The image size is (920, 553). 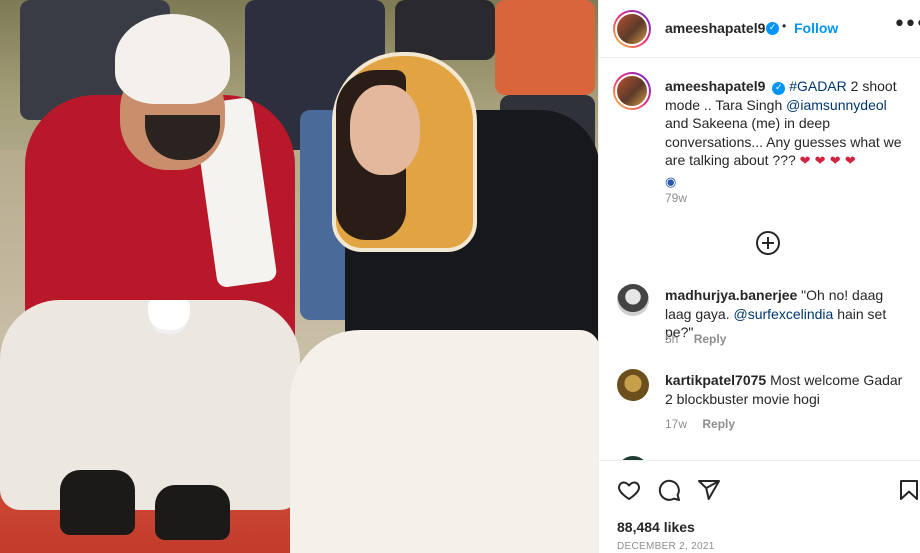 I want to click on post-date: DECEMBER 2, 2021, so click(x=666, y=546).